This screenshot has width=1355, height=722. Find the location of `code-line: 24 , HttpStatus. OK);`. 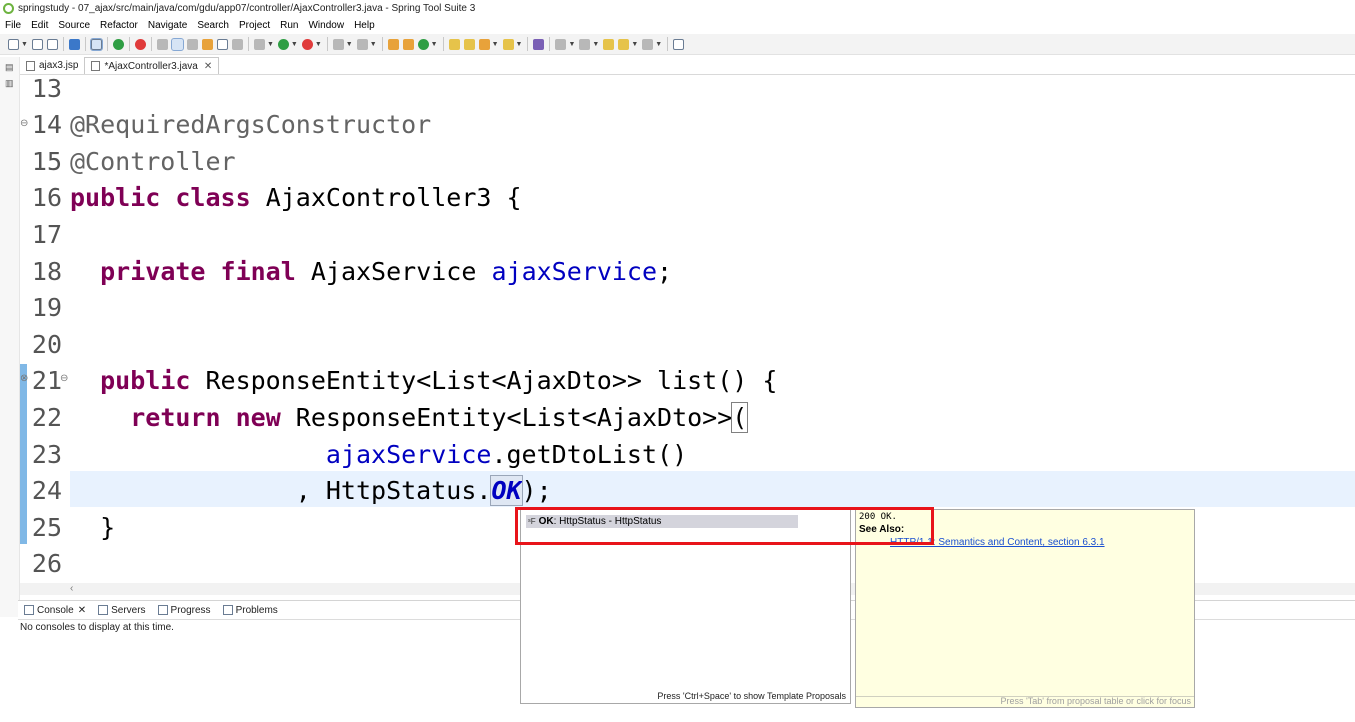

code-line: 24 , HttpStatus. OK); is located at coordinates (286, 491).